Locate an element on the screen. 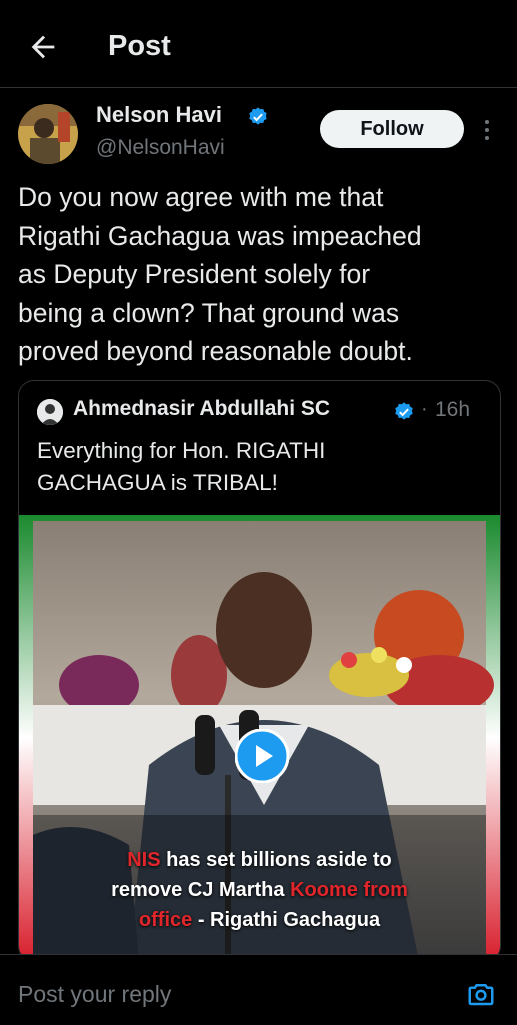 Image resolution: width=517 pixels, height=1025 pixels. follow-button: Follow is located at coordinates (392, 129).